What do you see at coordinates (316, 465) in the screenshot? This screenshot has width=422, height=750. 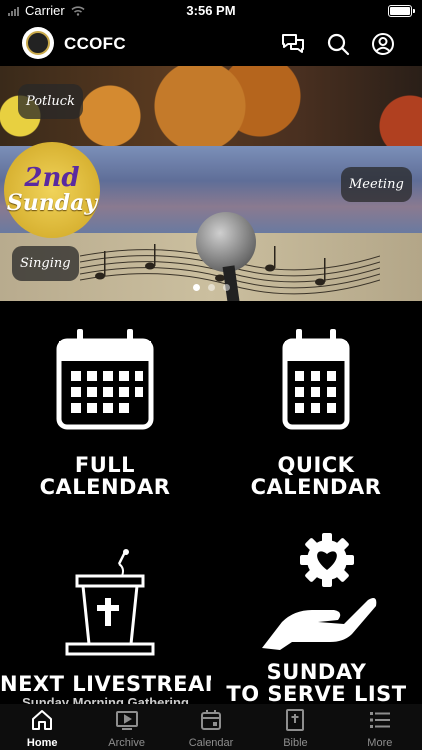 I see `quick-calendar-line-1: QUICK` at bounding box center [316, 465].